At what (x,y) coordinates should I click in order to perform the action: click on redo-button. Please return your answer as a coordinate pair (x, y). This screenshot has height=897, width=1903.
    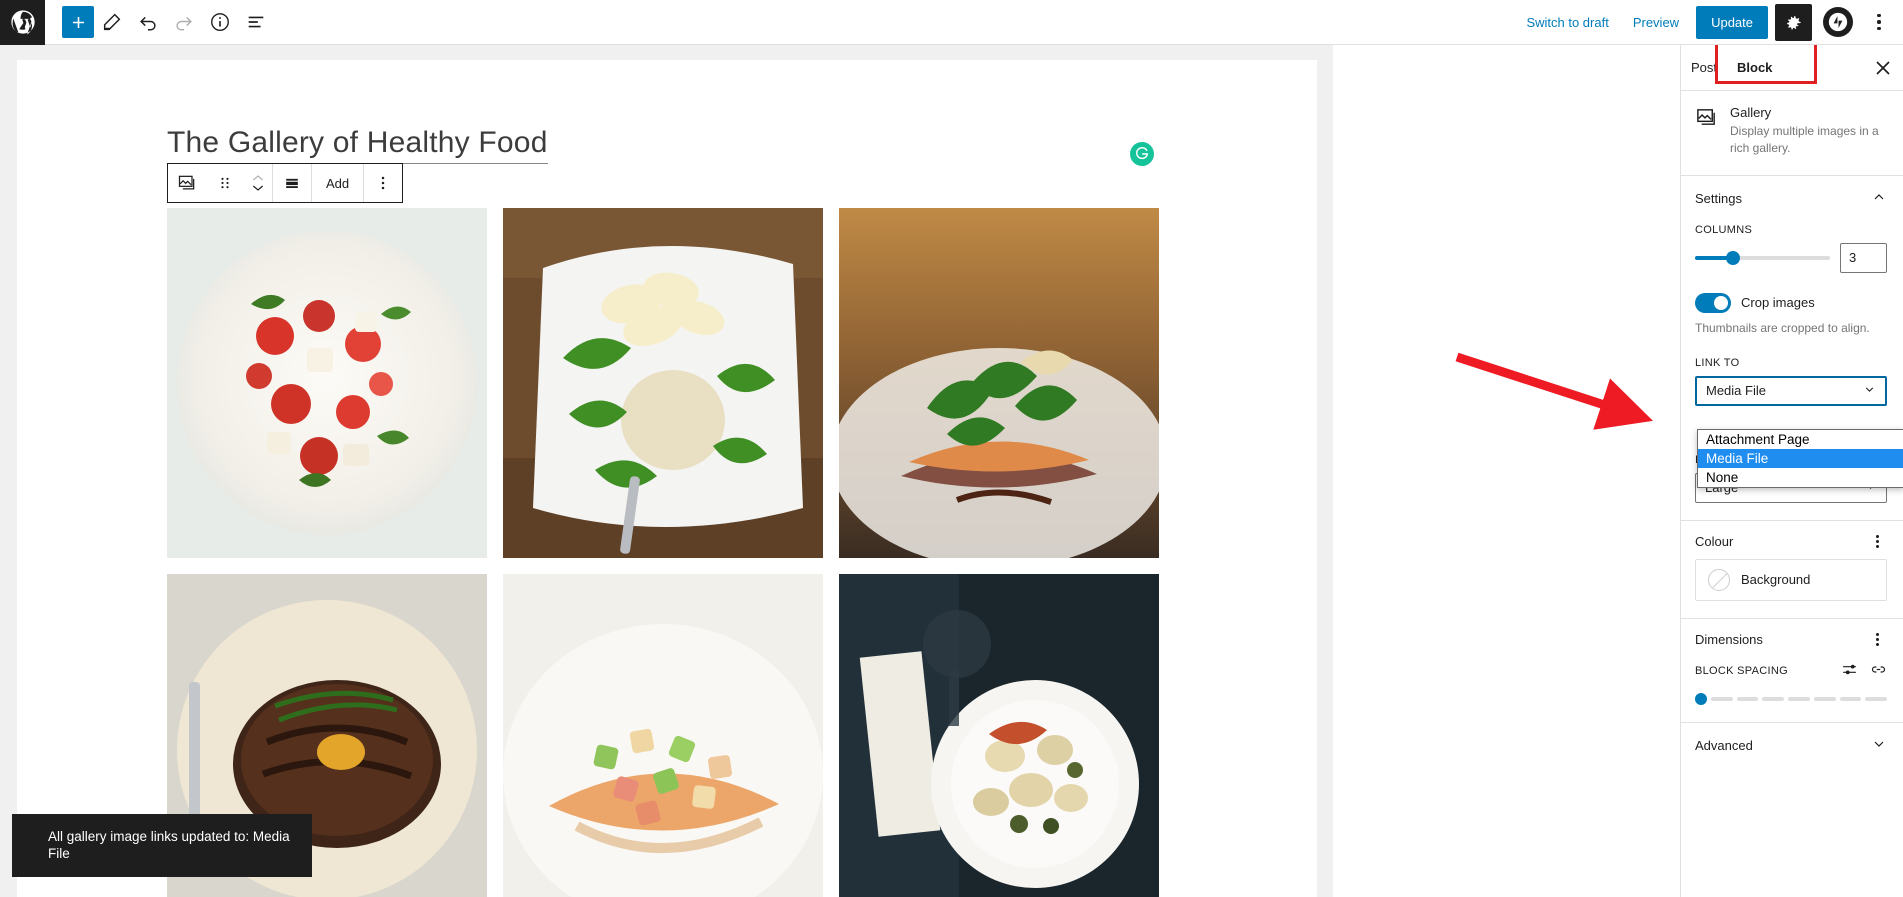
    Looking at the image, I should click on (184, 22).